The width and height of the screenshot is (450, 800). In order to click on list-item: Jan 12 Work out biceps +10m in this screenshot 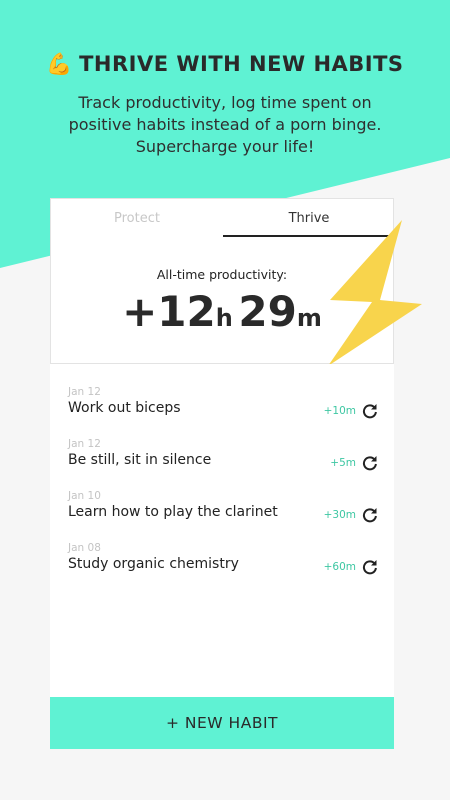, I will do `click(223, 402)`.